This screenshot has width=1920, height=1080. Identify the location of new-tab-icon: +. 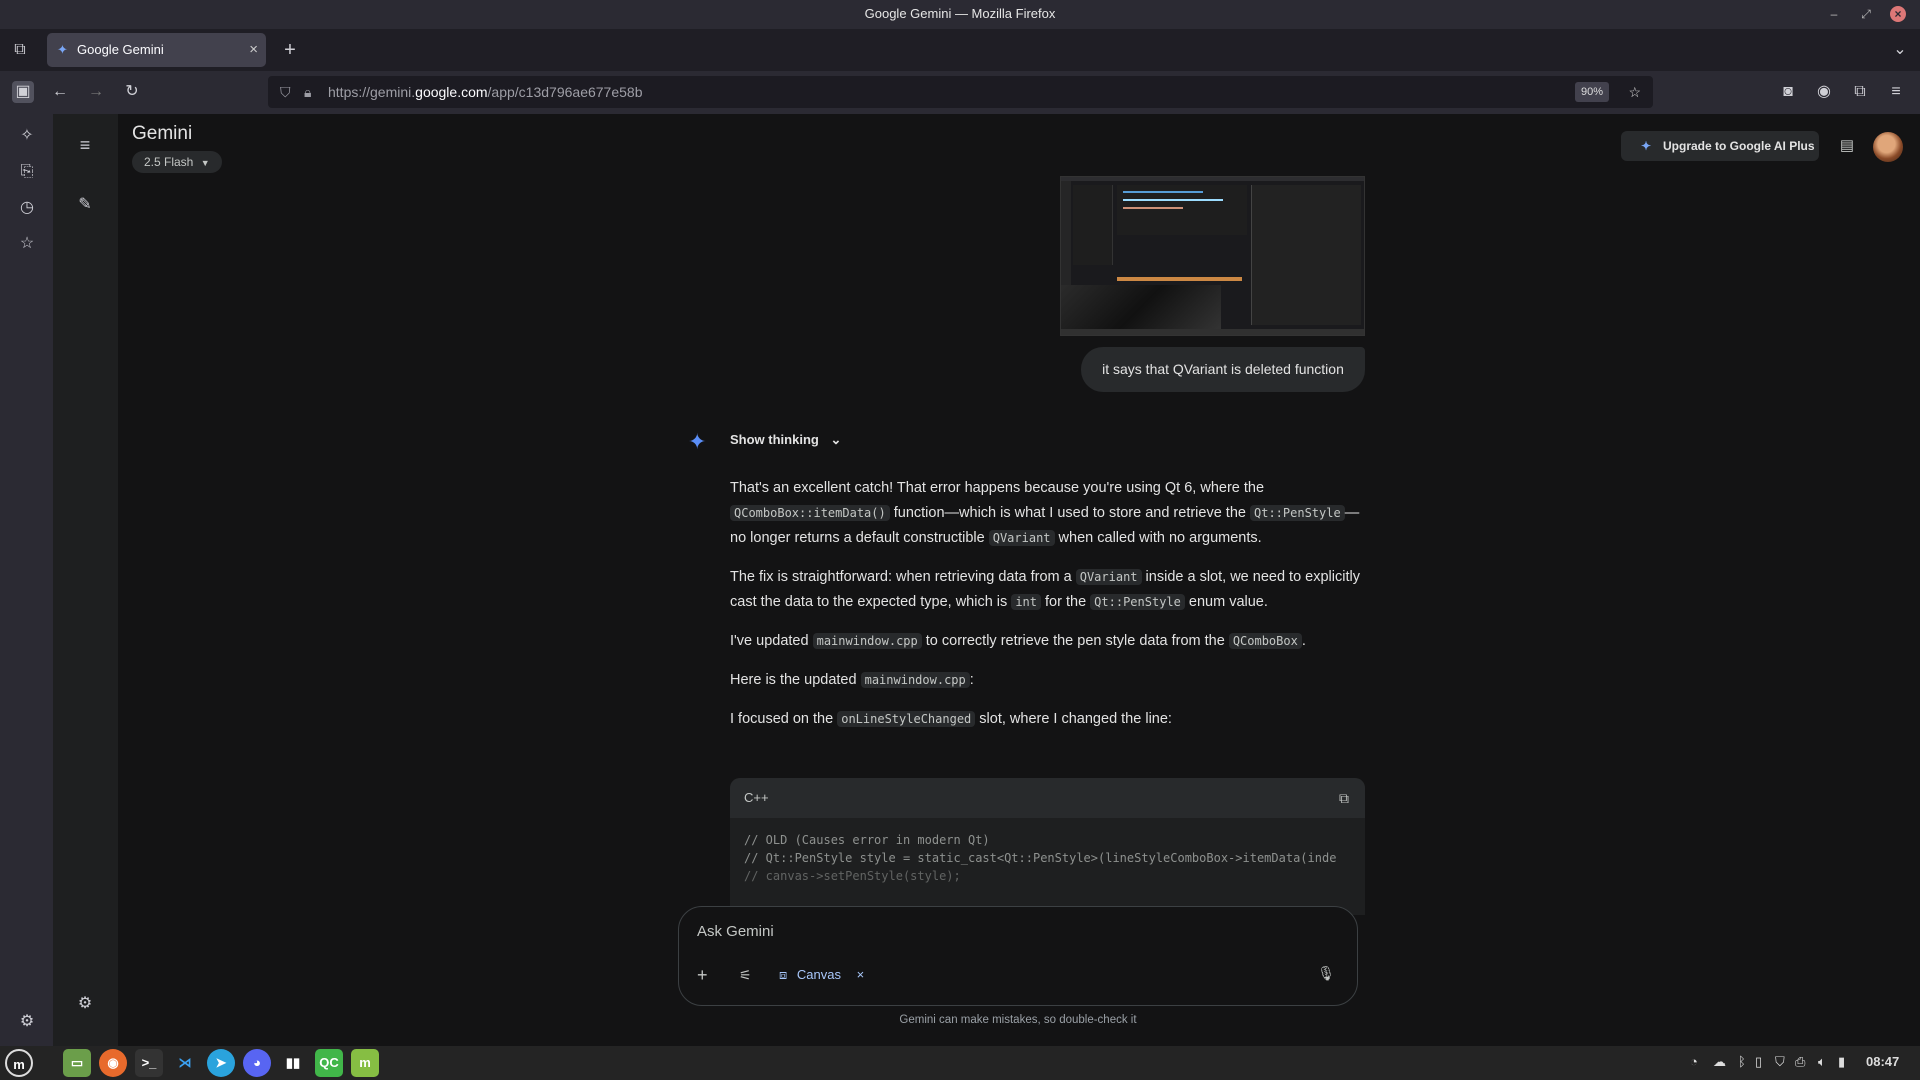
(290, 50).